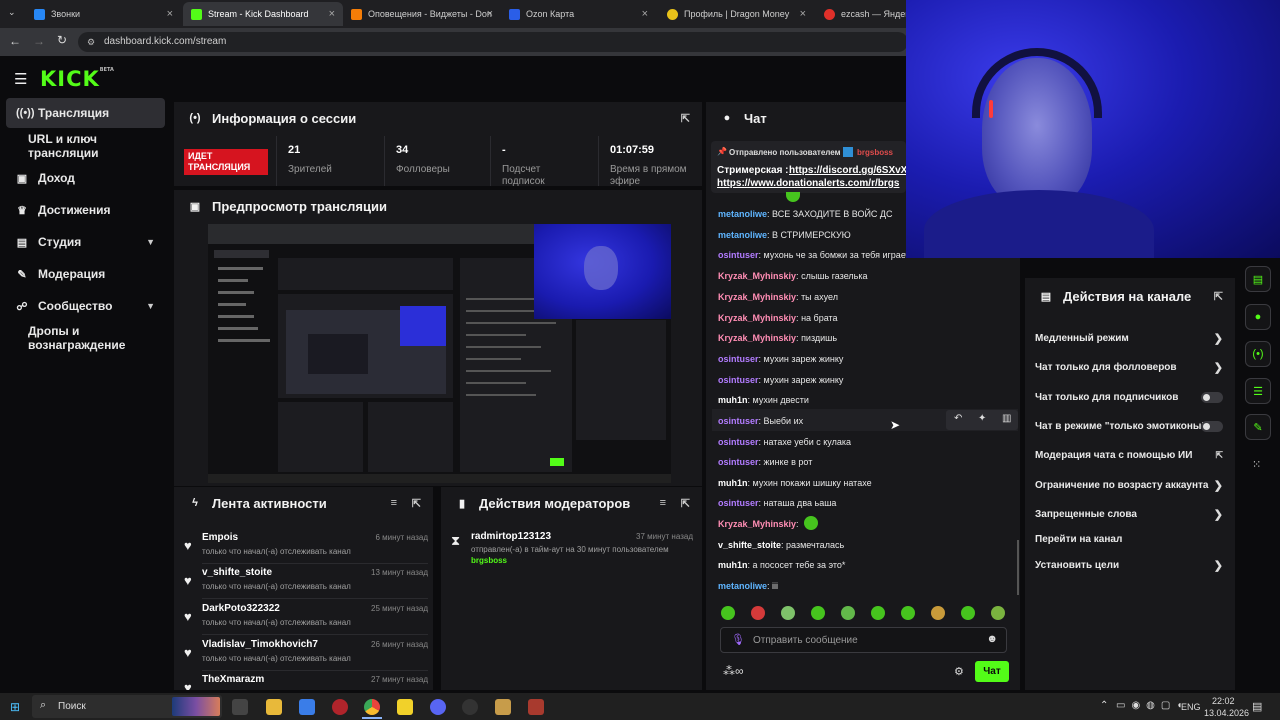 This screenshot has width=1280, height=720. What do you see at coordinates (77, 79) in the screenshot?
I see `kick-logo: KICKBETA` at bounding box center [77, 79].